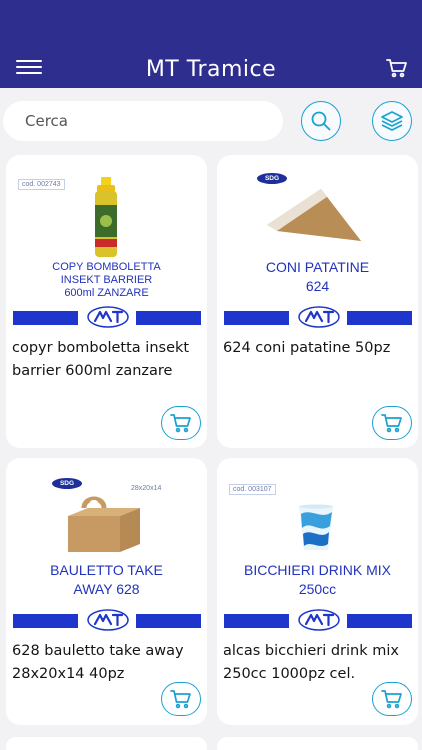 The height and width of the screenshot is (750, 422). I want to click on categories-button, so click(392, 121).